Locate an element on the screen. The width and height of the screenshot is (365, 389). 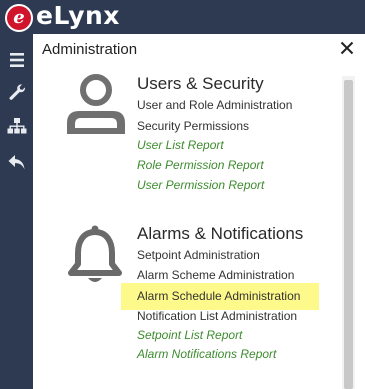
panel-title: Administration is located at coordinates (90, 49).